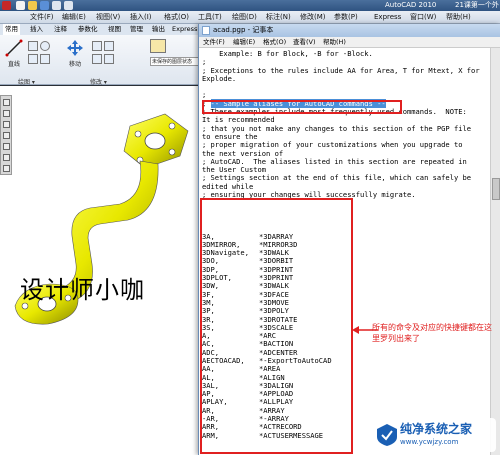  What do you see at coordinates (349, 42) in the screenshot?
I see `notepad-menu-bar: 文件(F) 编辑(E) 格式(O) 查看(V) 帮助(H)` at bounding box center [349, 42].